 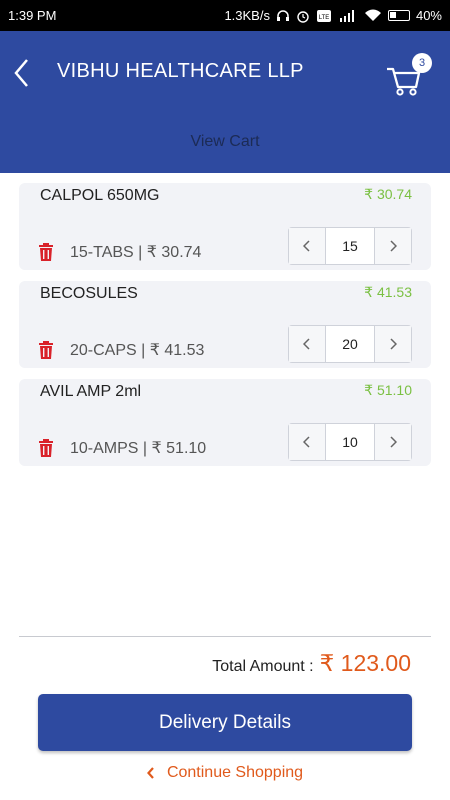 What do you see at coordinates (303, 16) in the screenshot?
I see `alarm-icon` at bounding box center [303, 16].